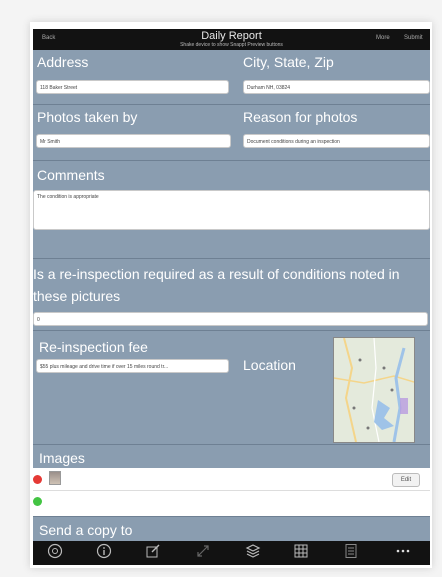  What do you see at coordinates (406, 480) in the screenshot?
I see `edit-images-button: Edit` at bounding box center [406, 480].